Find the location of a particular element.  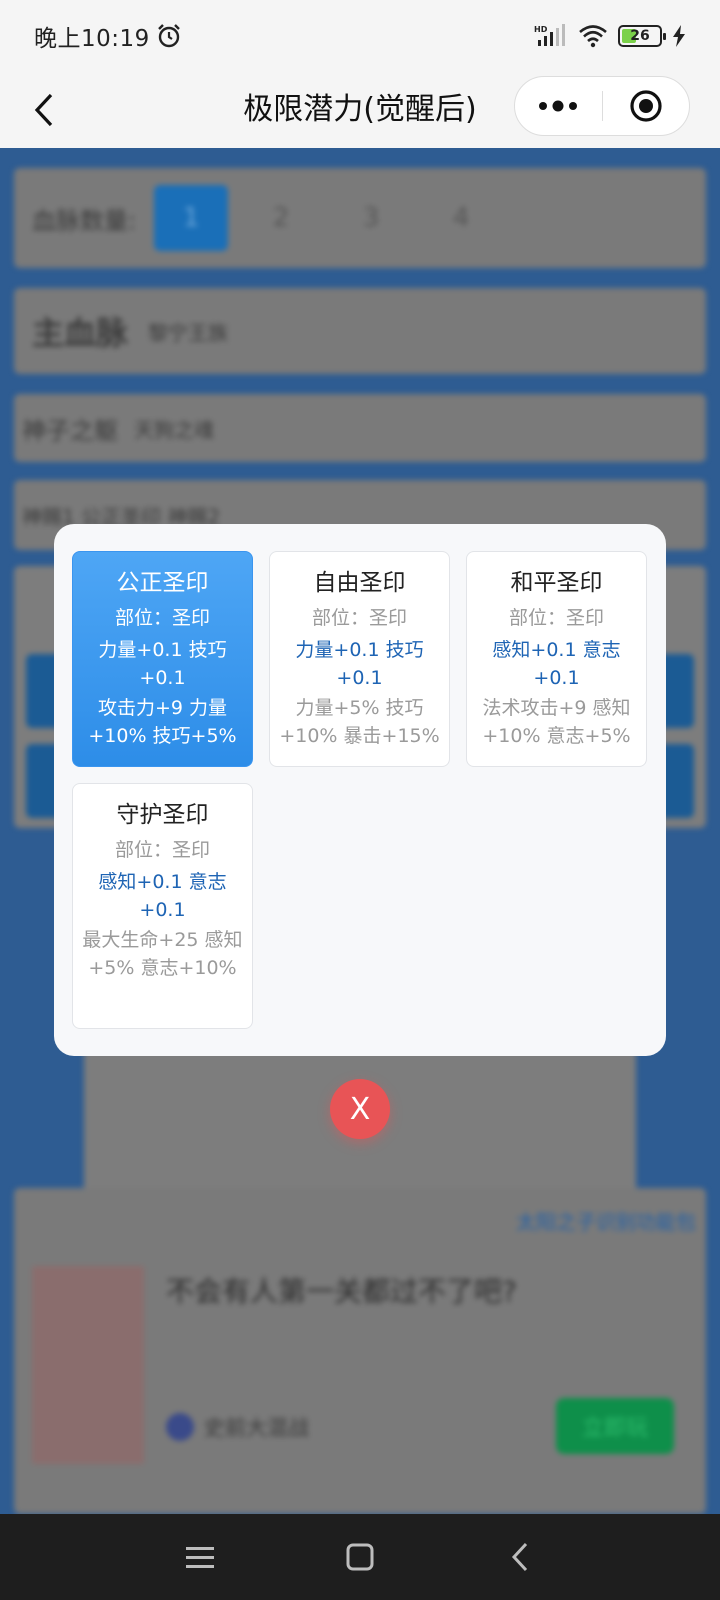

close-program-button is located at coordinates (646, 106).